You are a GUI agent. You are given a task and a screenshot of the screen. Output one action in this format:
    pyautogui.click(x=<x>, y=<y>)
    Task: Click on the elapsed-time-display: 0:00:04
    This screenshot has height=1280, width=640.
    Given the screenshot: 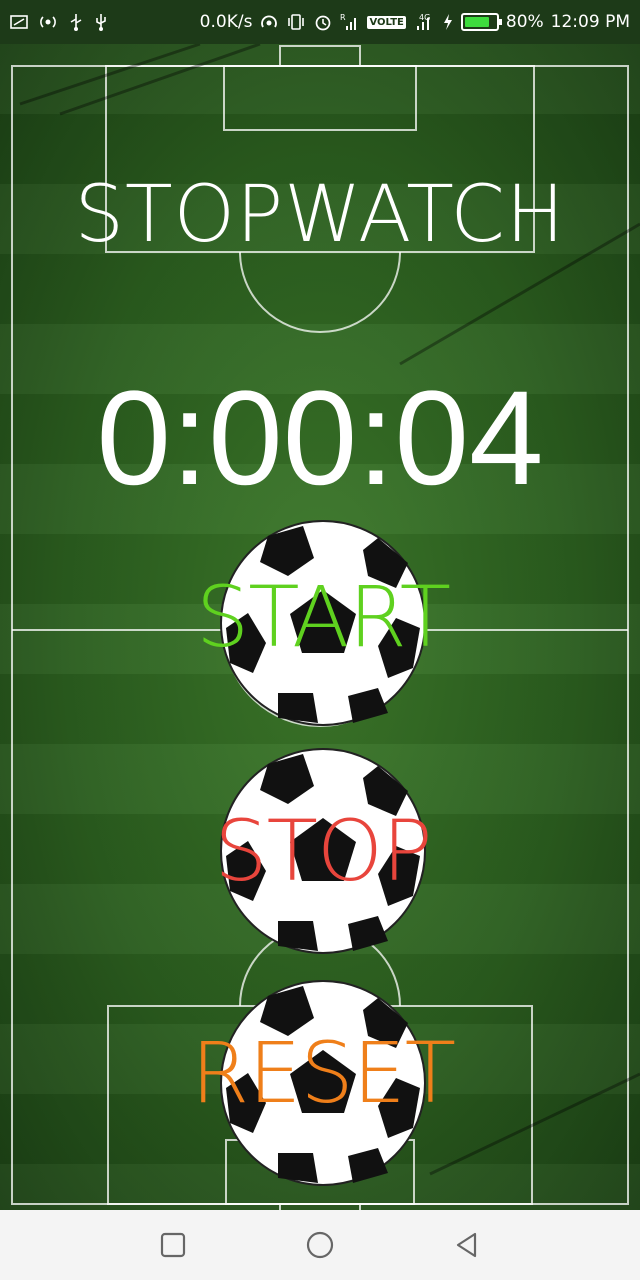 What is the action you would take?
    pyautogui.click(x=320, y=438)
    